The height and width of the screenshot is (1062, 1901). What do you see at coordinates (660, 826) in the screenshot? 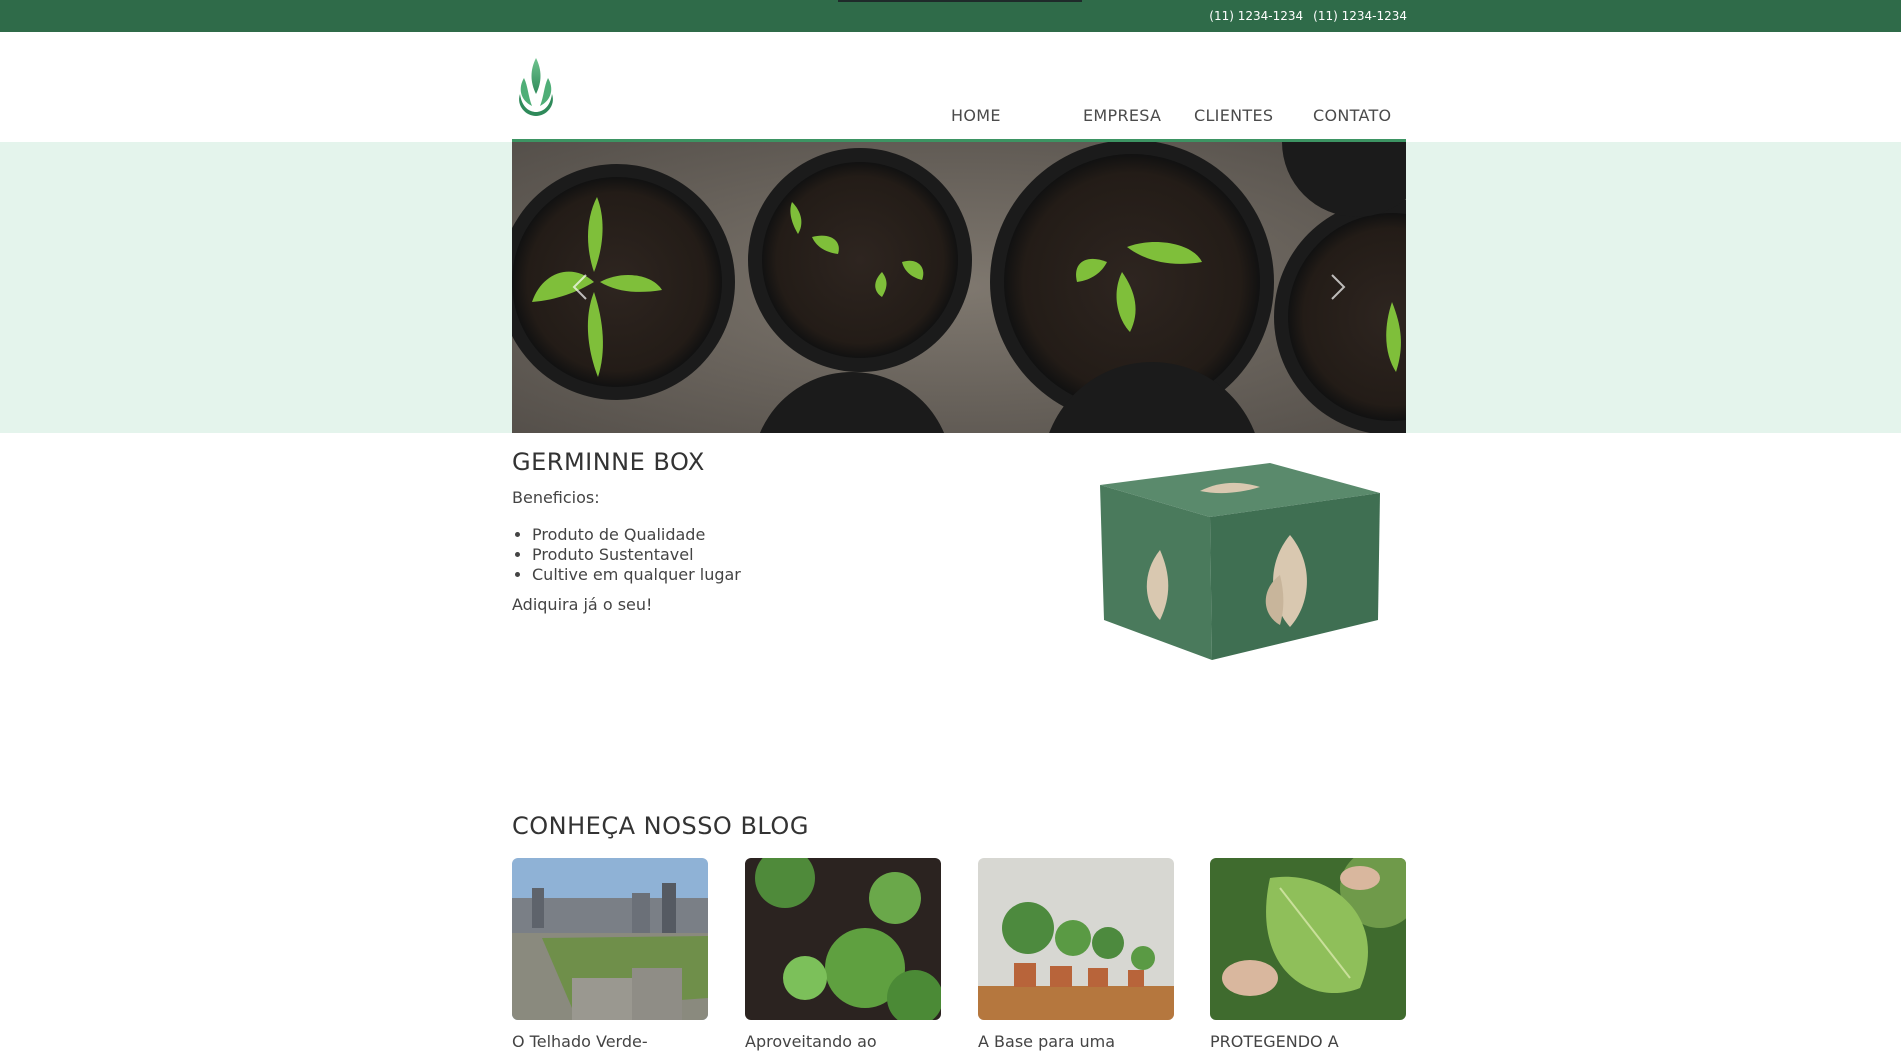
I see `blog-title: CONHEÇA NOSSO BLOG` at bounding box center [660, 826].